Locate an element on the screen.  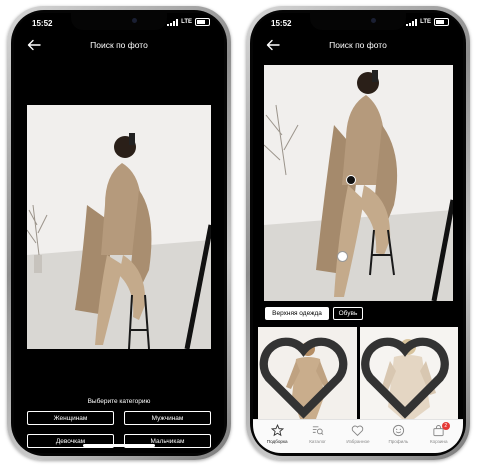
tab-label: Избранное is located at coordinates (358, 441).